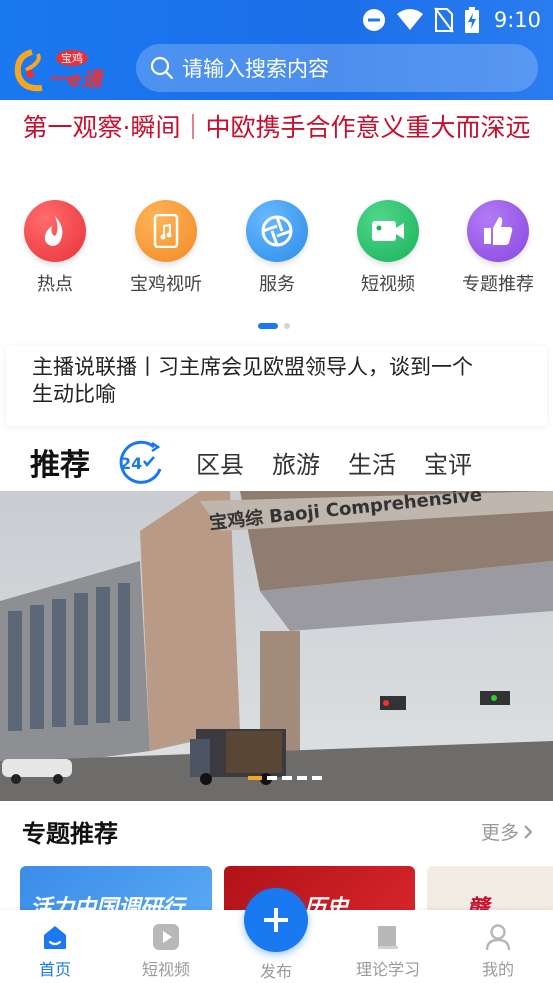 The image size is (553, 983). What do you see at coordinates (388, 231) in the screenshot?
I see `video-camera-icon` at bounding box center [388, 231].